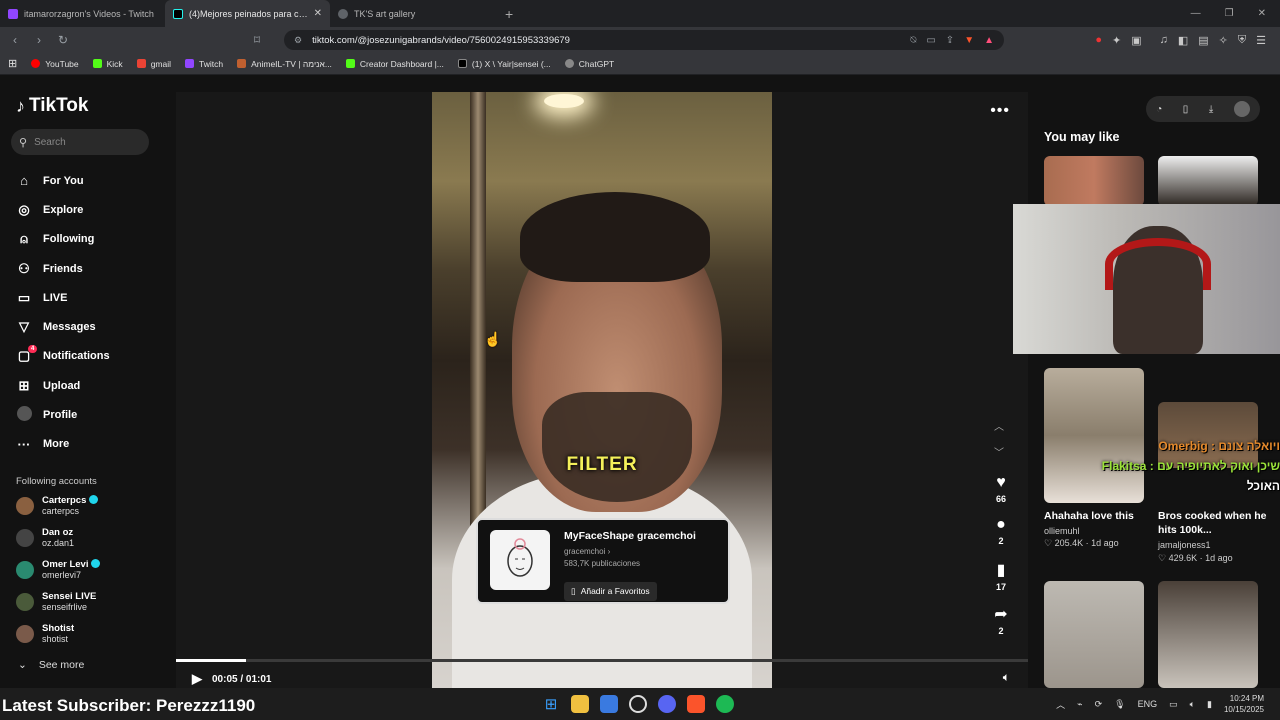 The image size is (1280, 720). Describe the element at coordinates (80, 142) in the screenshot. I see `search-input: ⚲ Search` at that location.